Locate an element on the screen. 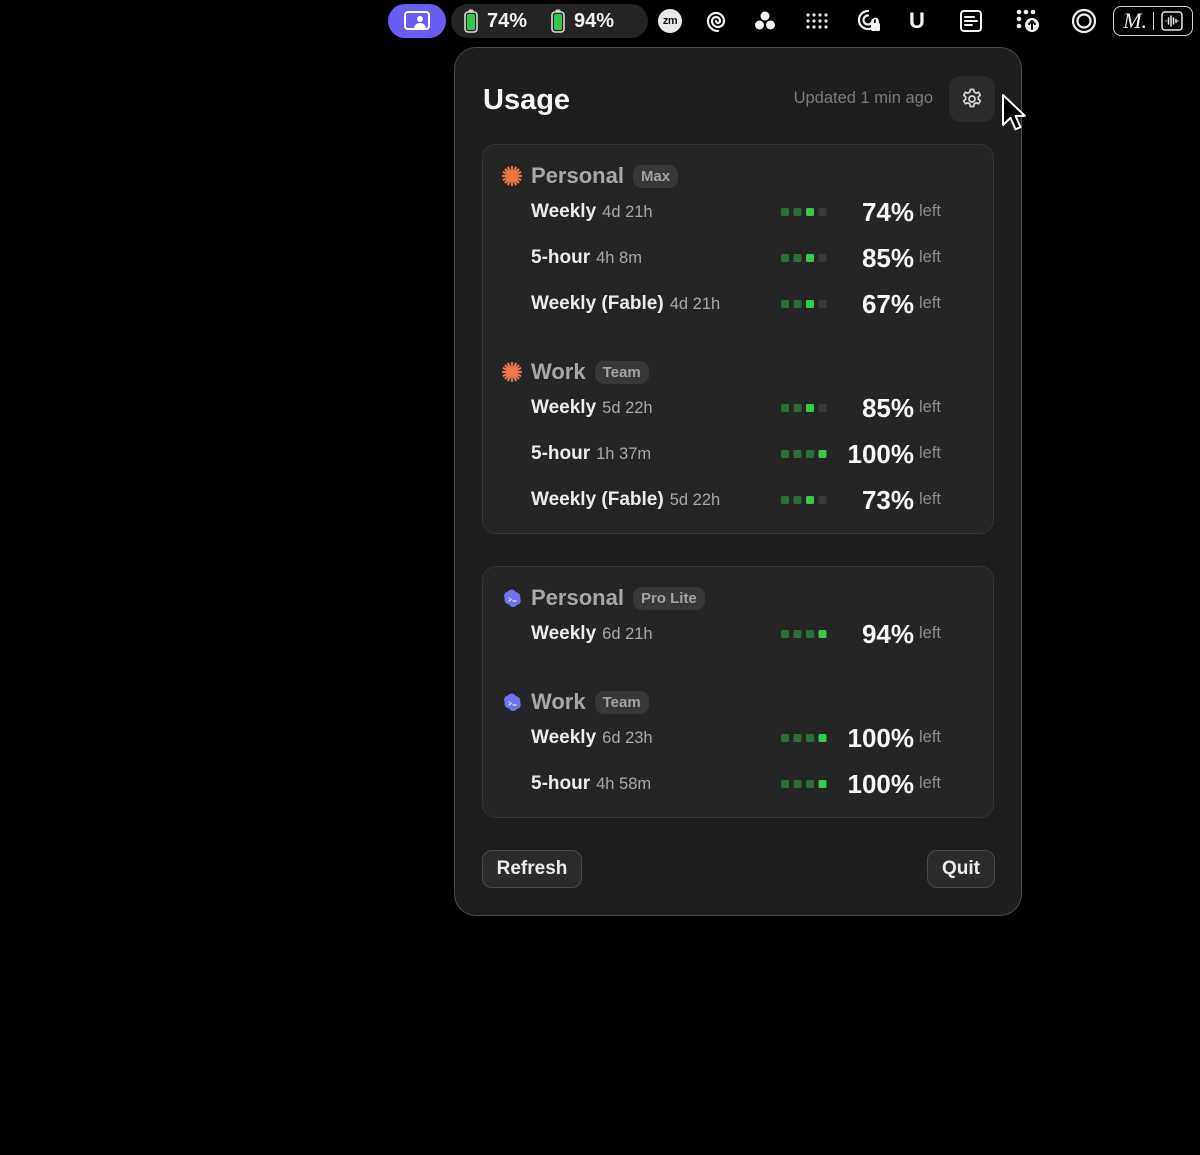 Image resolution: width=1200 pixels, height=1155 pixels. usage-label: Weekly 4d 21h is located at coordinates (592, 211).